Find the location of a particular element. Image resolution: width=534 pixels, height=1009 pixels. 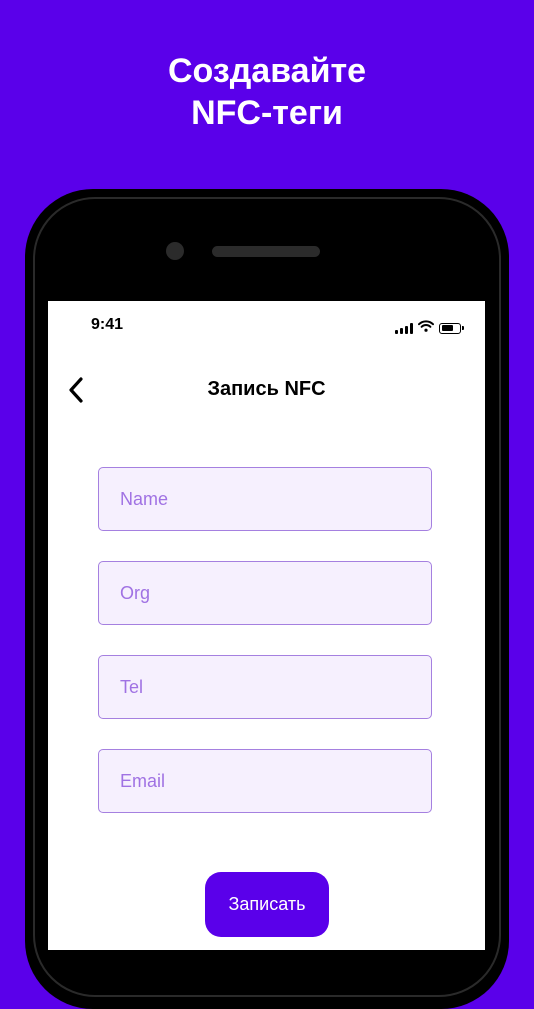

status-icons is located at coordinates (429, 328).